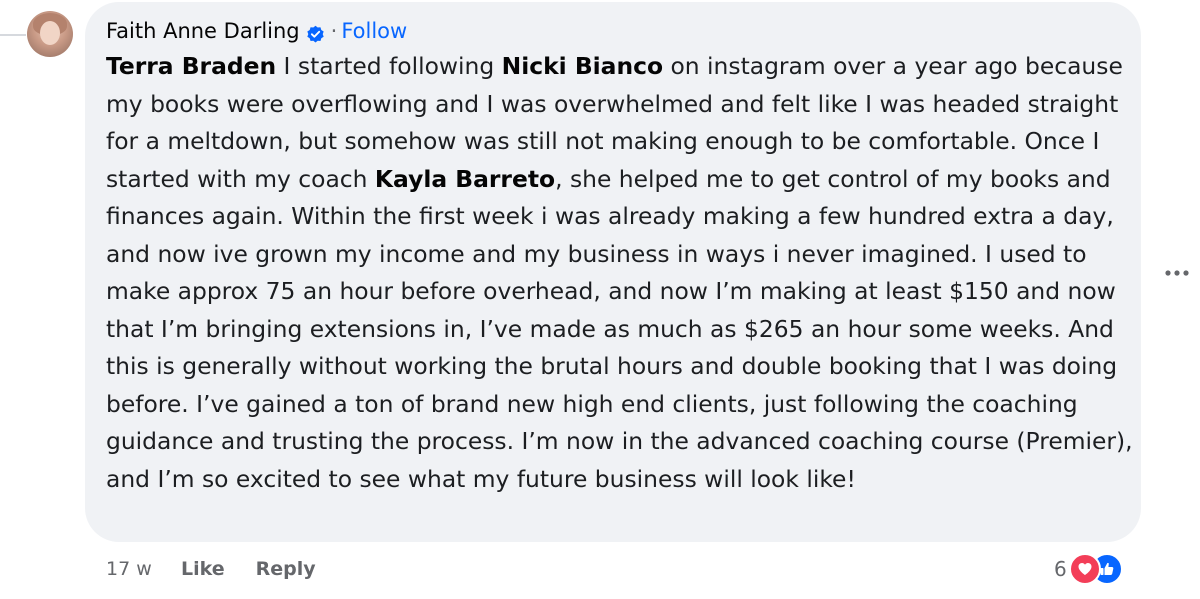 This screenshot has height=599, width=1200. Describe the element at coordinates (203, 569) in the screenshot. I see `like-button: Like` at that location.